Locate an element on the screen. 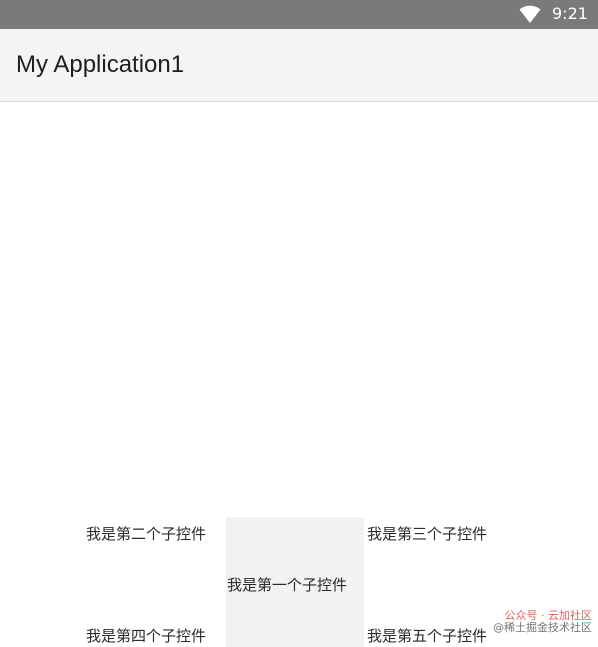  status-bar: 9:21 is located at coordinates (299, 14).